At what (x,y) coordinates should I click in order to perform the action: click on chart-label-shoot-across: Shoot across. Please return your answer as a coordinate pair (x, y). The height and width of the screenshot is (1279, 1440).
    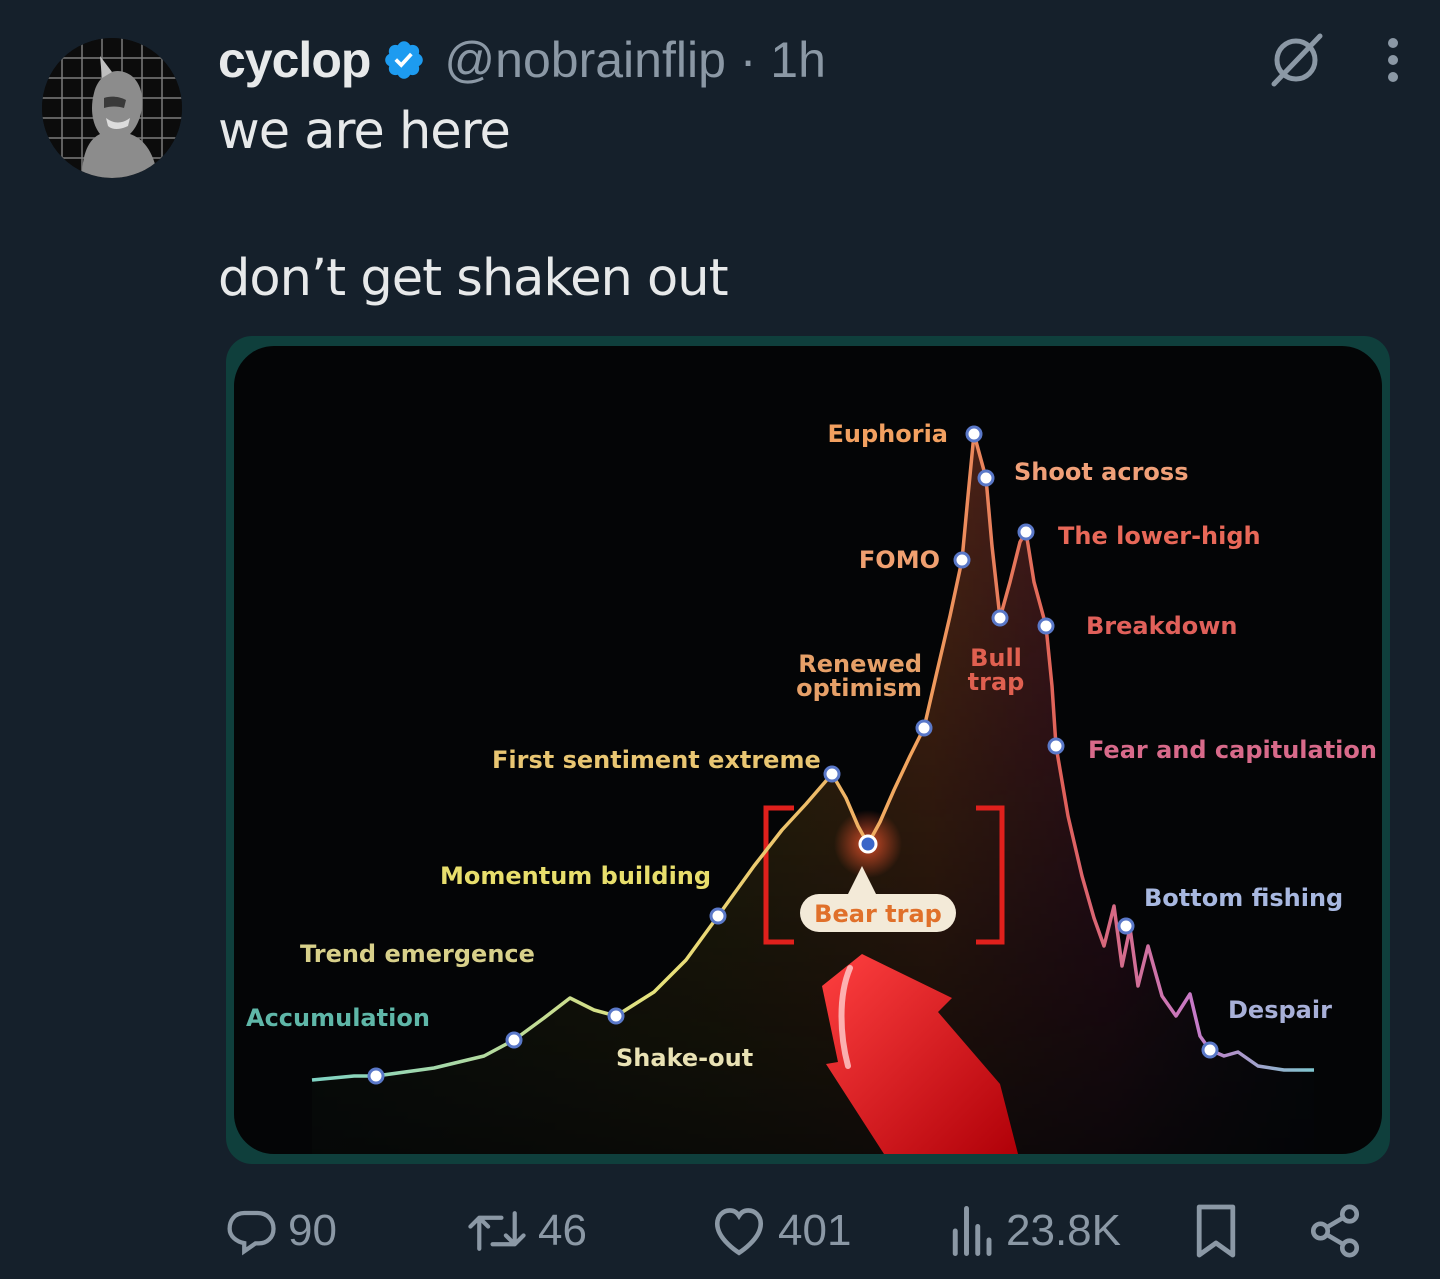
    Looking at the image, I should click on (1101, 472).